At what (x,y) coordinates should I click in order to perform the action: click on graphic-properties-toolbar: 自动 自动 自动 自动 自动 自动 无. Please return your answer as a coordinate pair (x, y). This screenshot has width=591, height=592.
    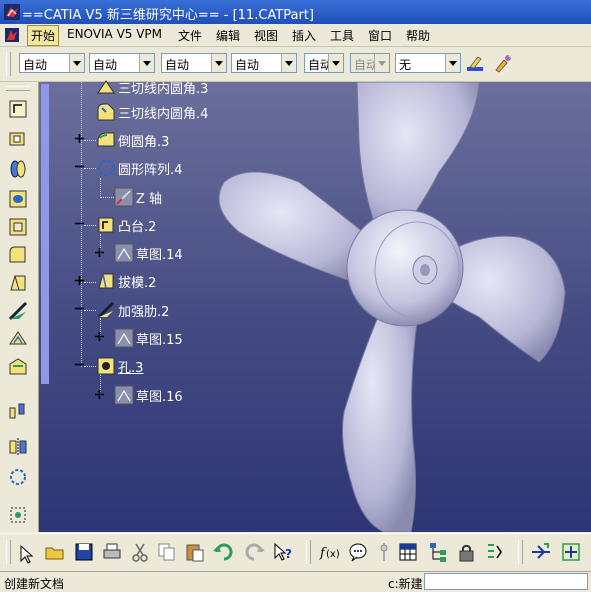
    Looking at the image, I should click on (295, 64).